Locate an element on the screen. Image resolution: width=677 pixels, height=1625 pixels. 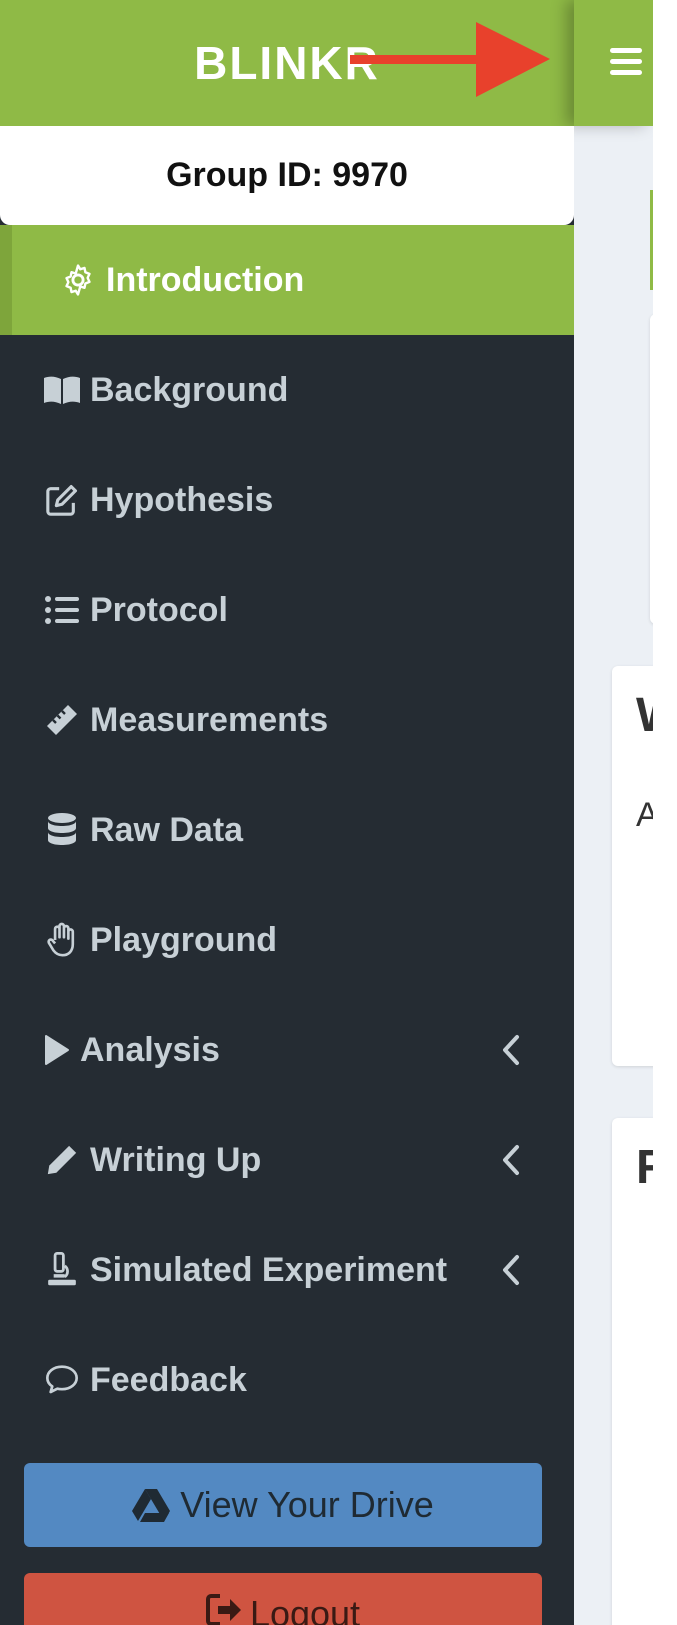
sidebar-item-writing-up: Writing Up is located at coordinates (287, 1160).